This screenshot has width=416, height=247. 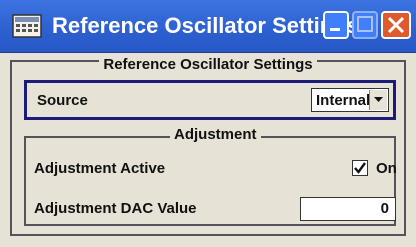 What do you see at coordinates (386, 168) in the screenshot?
I see `adjustment-active-on-label: On` at bounding box center [386, 168].